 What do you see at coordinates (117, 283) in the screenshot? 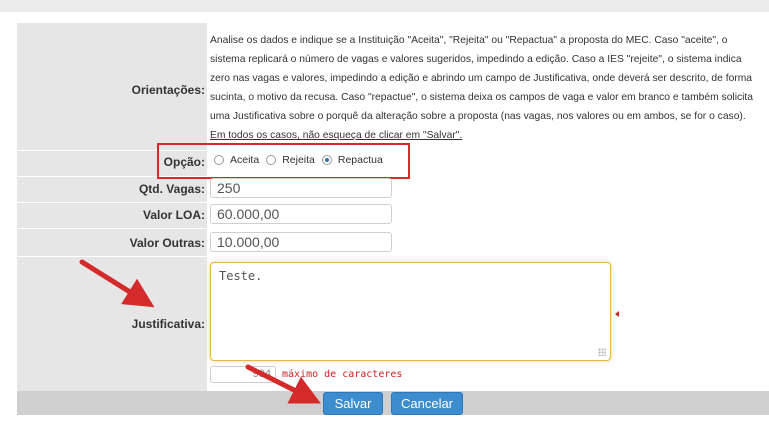
I see `arrow-to-justificativa-icon` at bounding box center [117, 283].